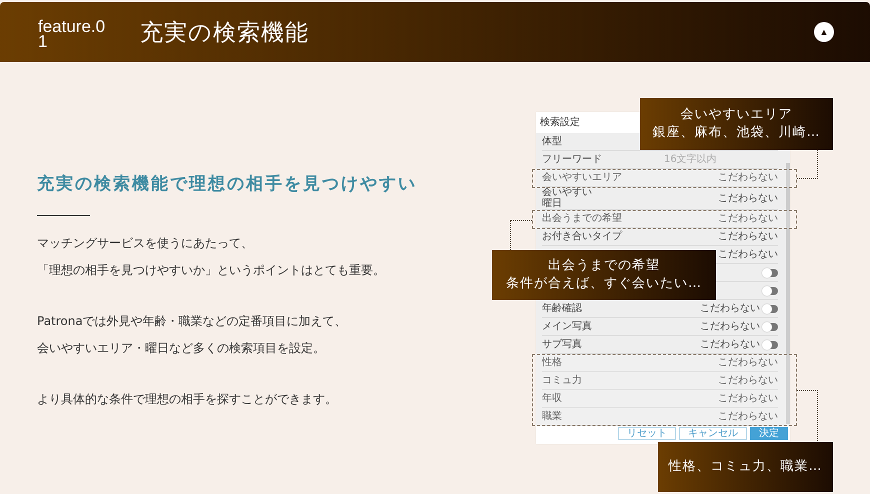  I want to click on description-paragraph: より具体的な条件で理想の相手を探すことができます。, so click(187, 399).